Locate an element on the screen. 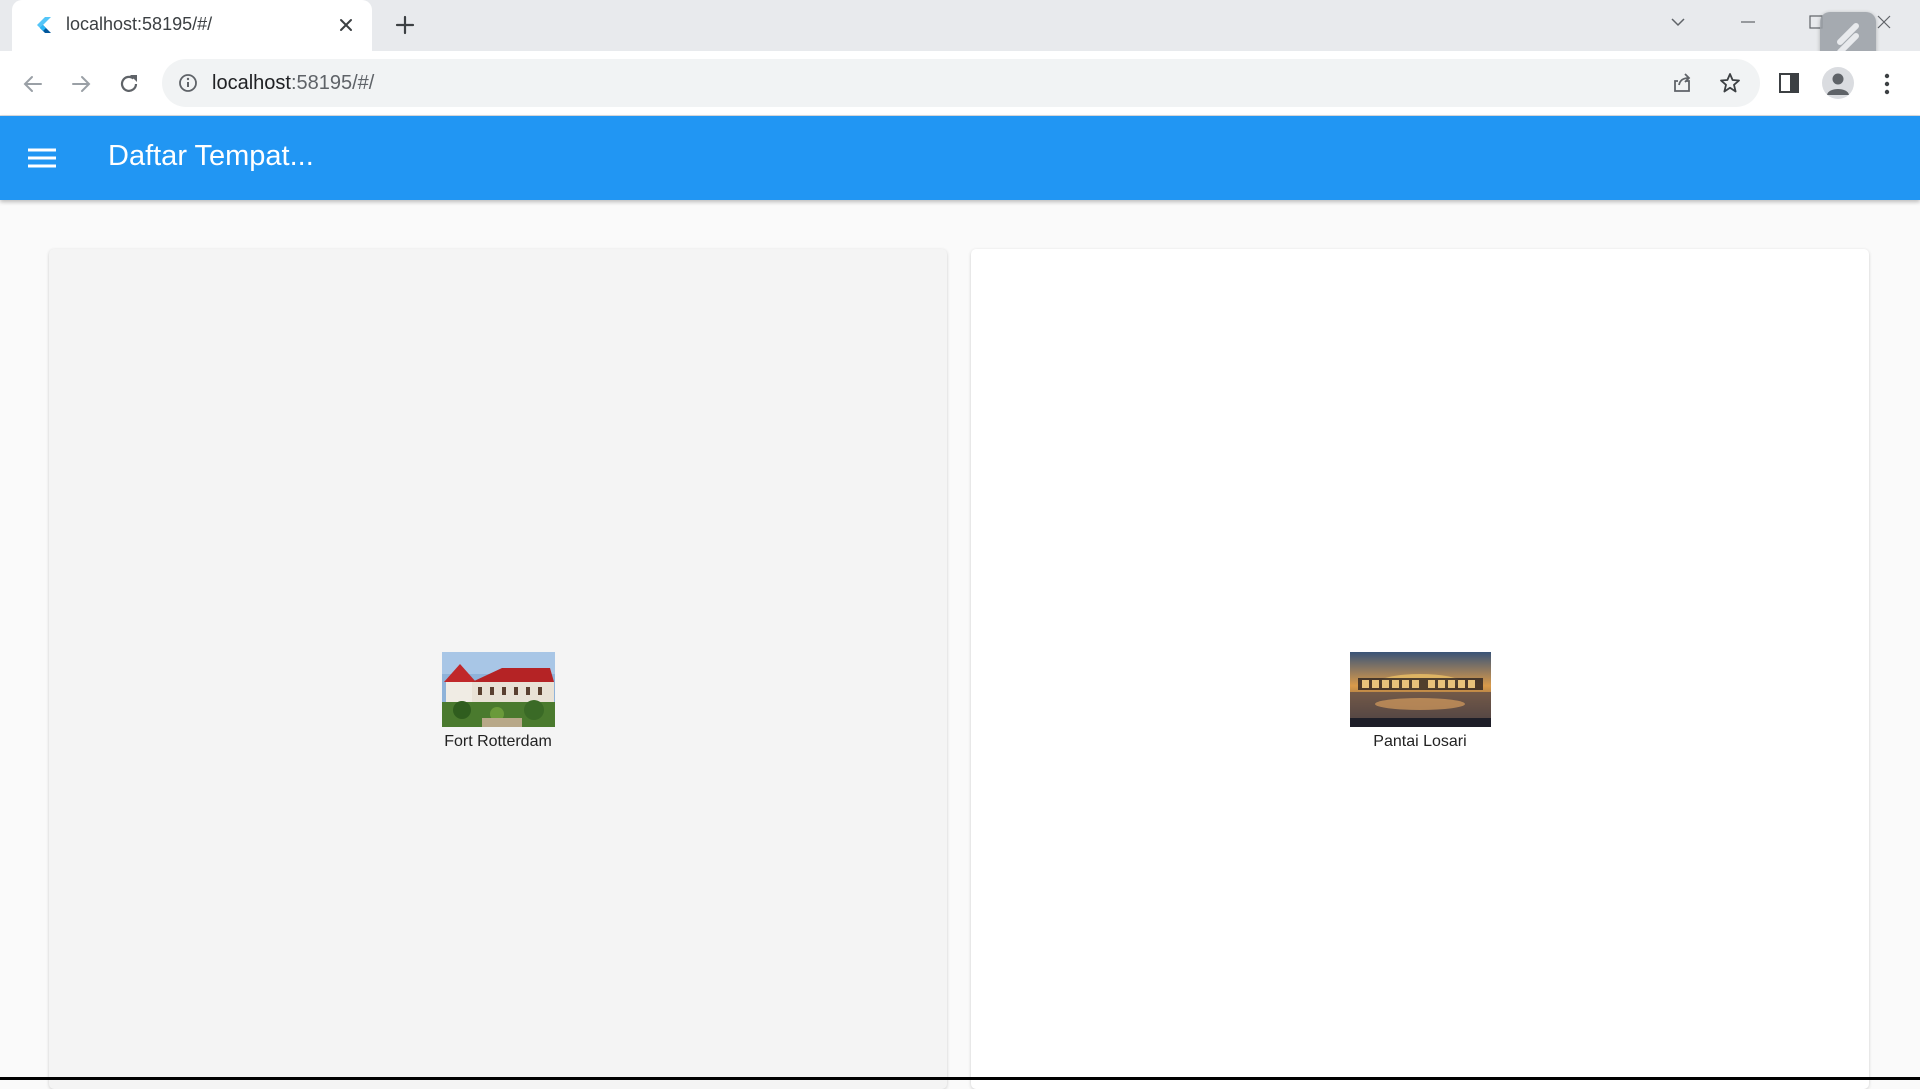  place-name: Fort Rotterdam is located at coordinates (498, 741).